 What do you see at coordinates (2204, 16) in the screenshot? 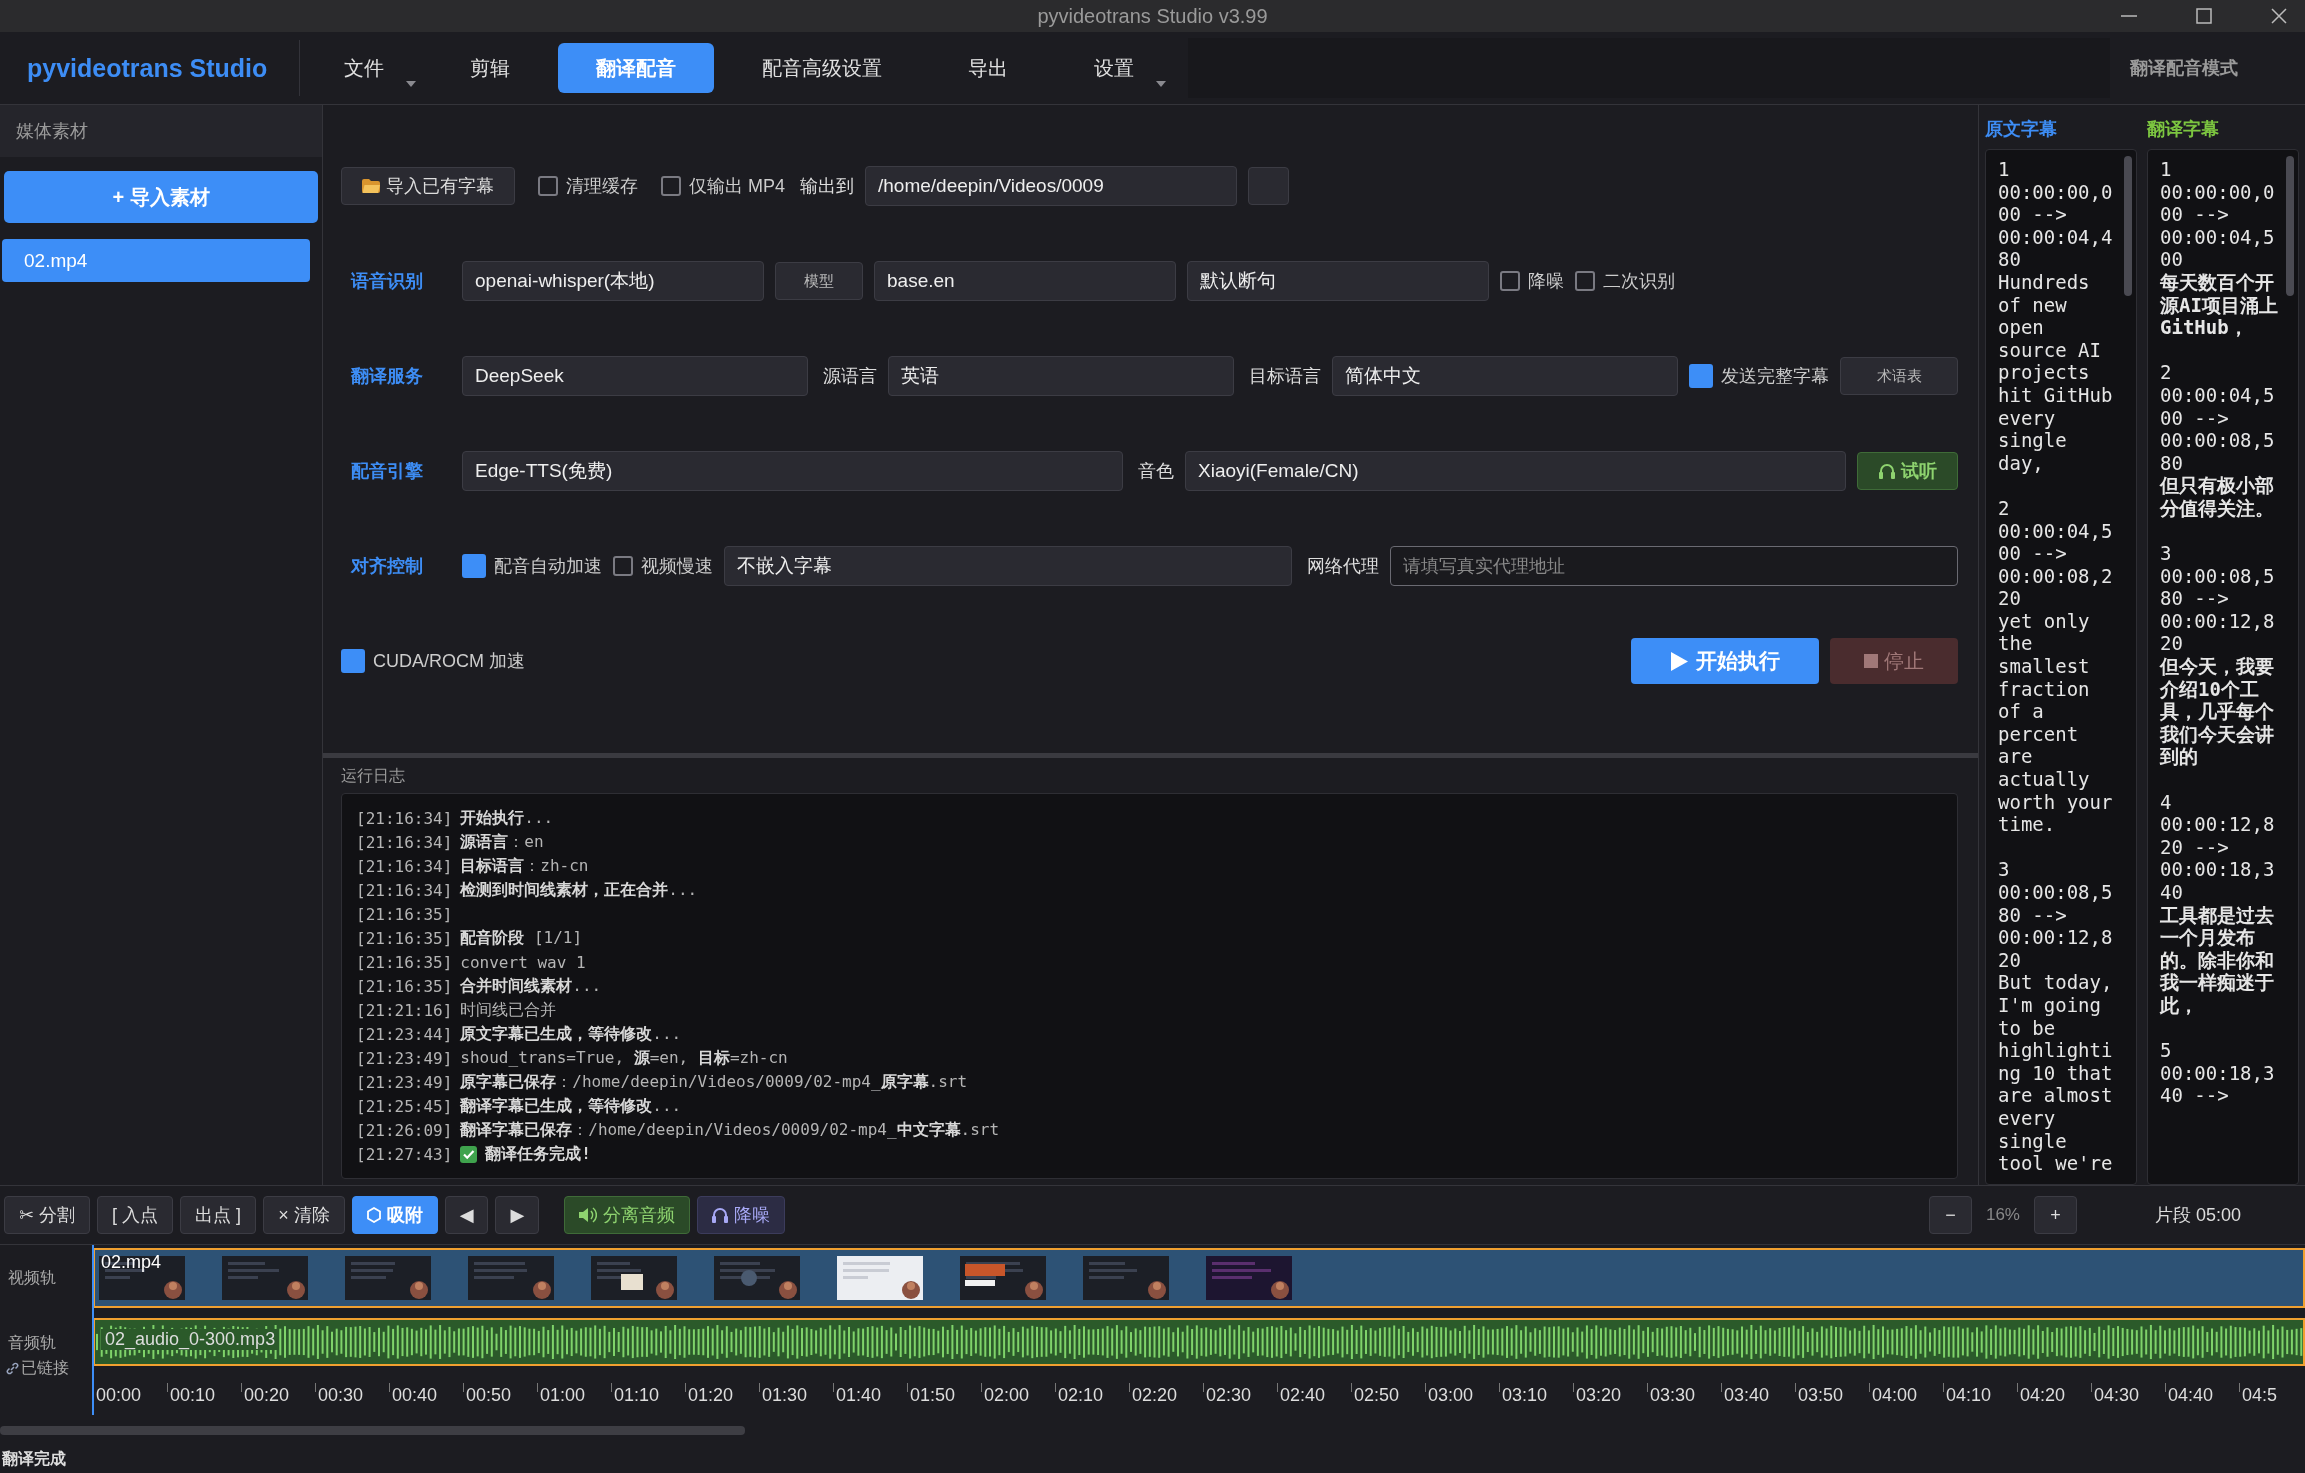
I see `maximize-button` at bounding box center [2204, 16].